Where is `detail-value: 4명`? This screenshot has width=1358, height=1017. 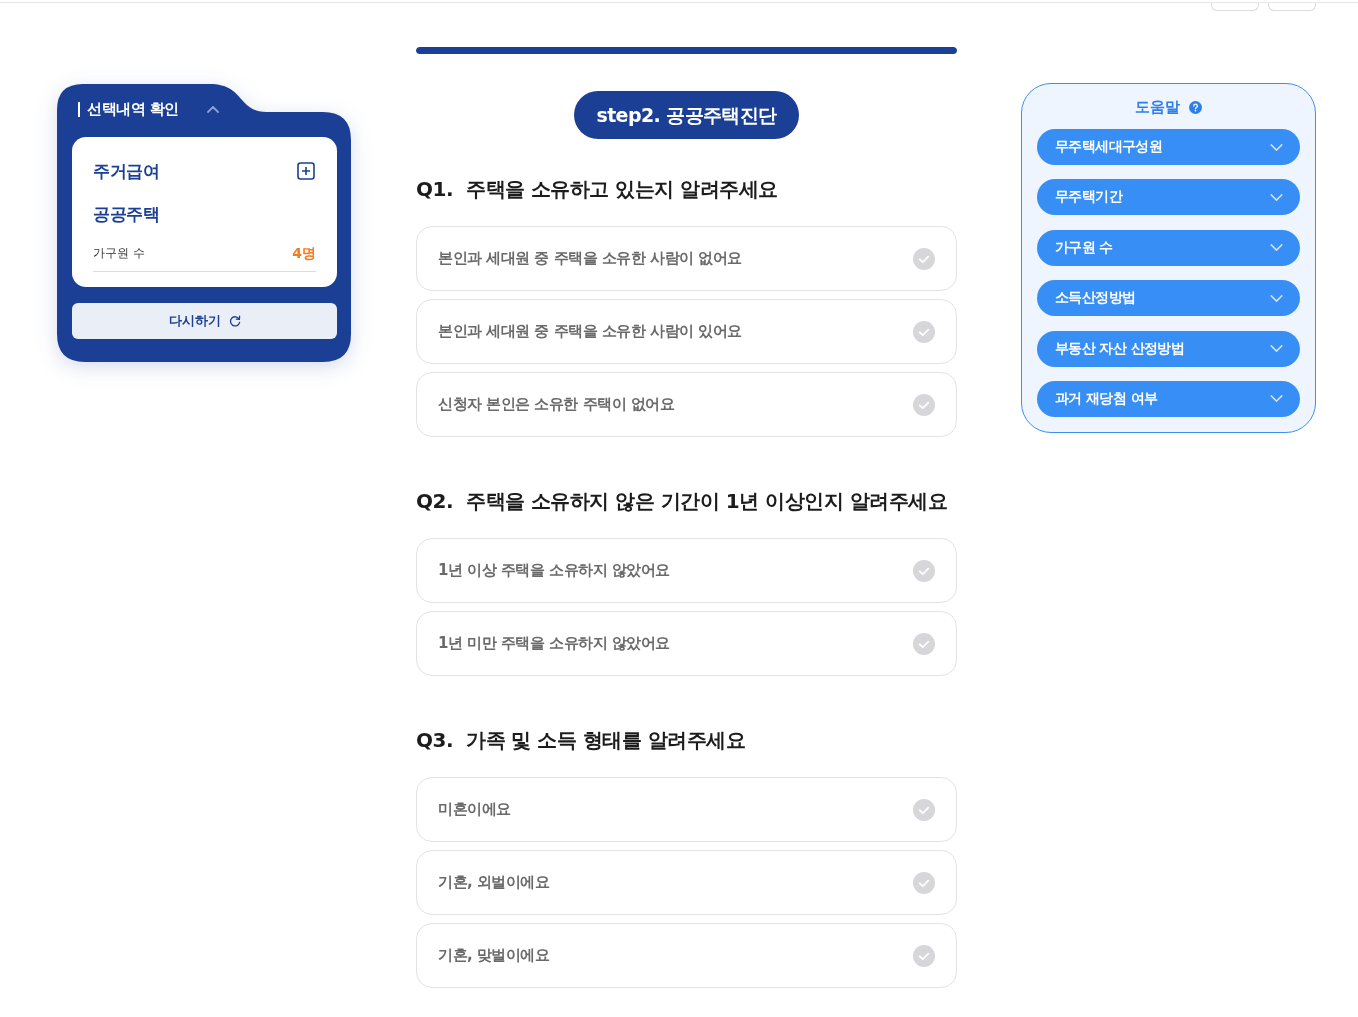
detail-value: 4명 is located at coordinates (304, 253).